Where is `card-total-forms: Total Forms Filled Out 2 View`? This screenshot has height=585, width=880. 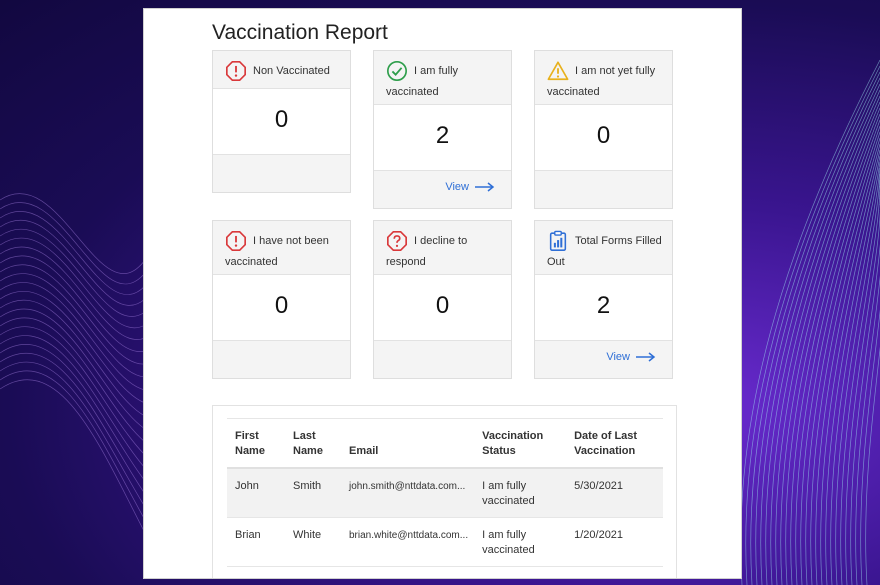 card-total-forms: Total Forms Filled Out 2 View is located at coordinates (603, 299).